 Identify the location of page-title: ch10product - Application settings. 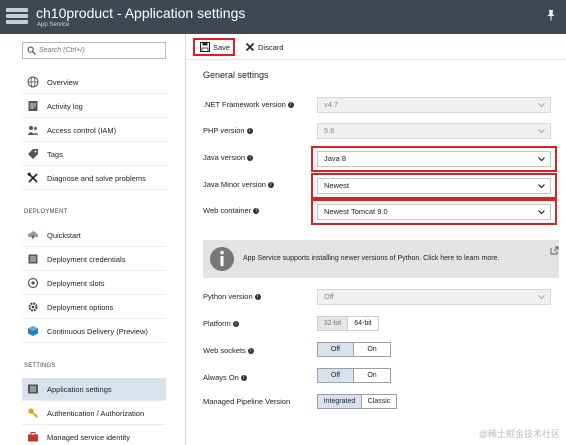
(141, 13).